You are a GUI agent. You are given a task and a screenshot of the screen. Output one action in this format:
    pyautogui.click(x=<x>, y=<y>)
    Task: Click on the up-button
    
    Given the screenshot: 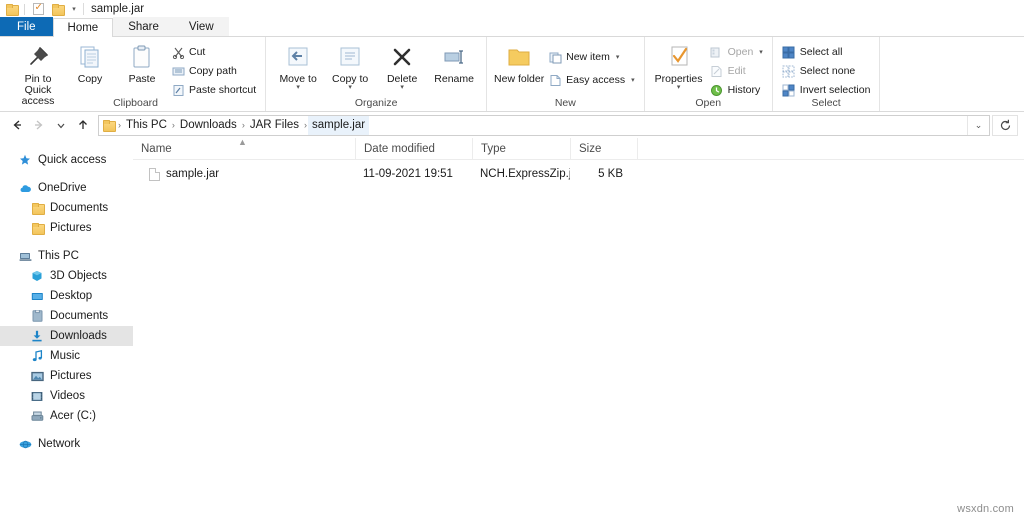 What is the action you would take?
    pyautogui.click(x=83, y=125)
    